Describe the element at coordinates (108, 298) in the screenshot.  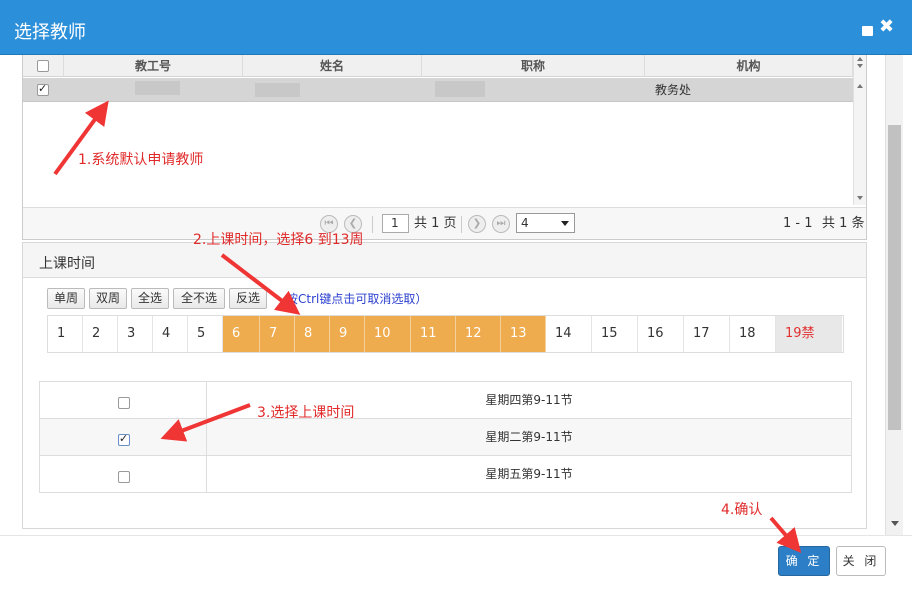
I see `even-weeks-button: 双周` at that location.